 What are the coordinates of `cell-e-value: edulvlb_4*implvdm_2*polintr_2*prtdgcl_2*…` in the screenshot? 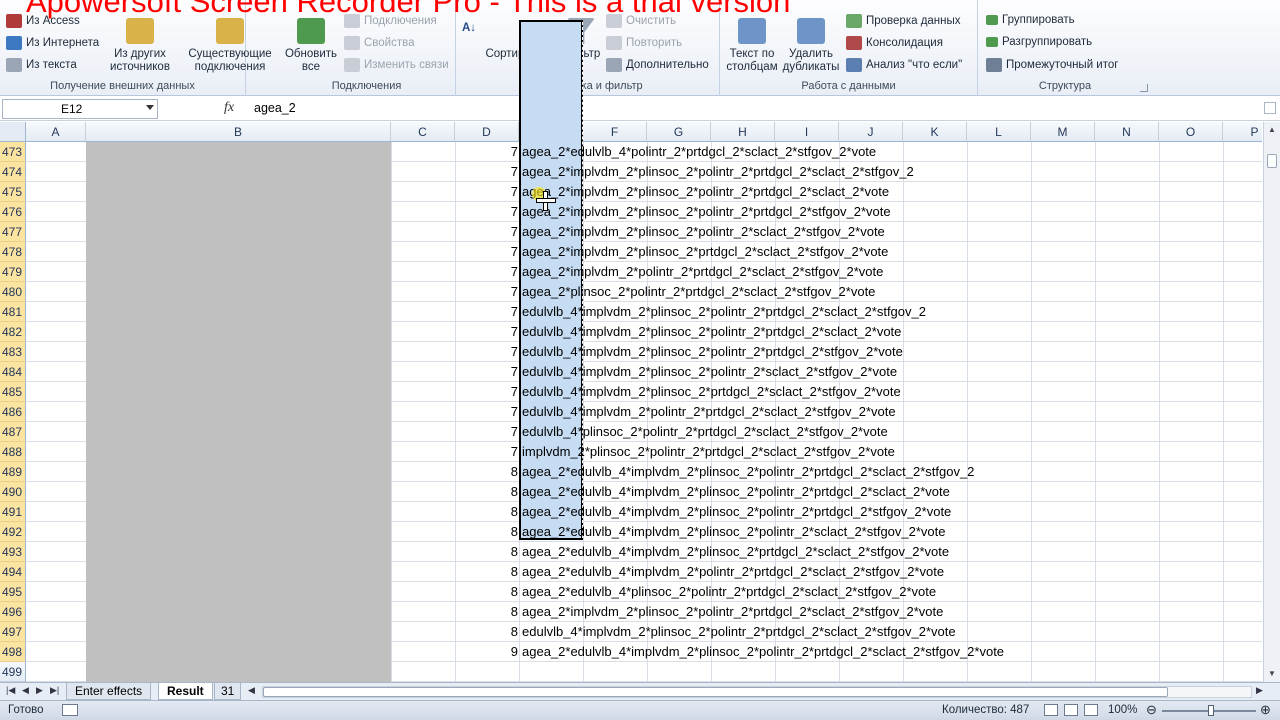 It's located at (709, 412).